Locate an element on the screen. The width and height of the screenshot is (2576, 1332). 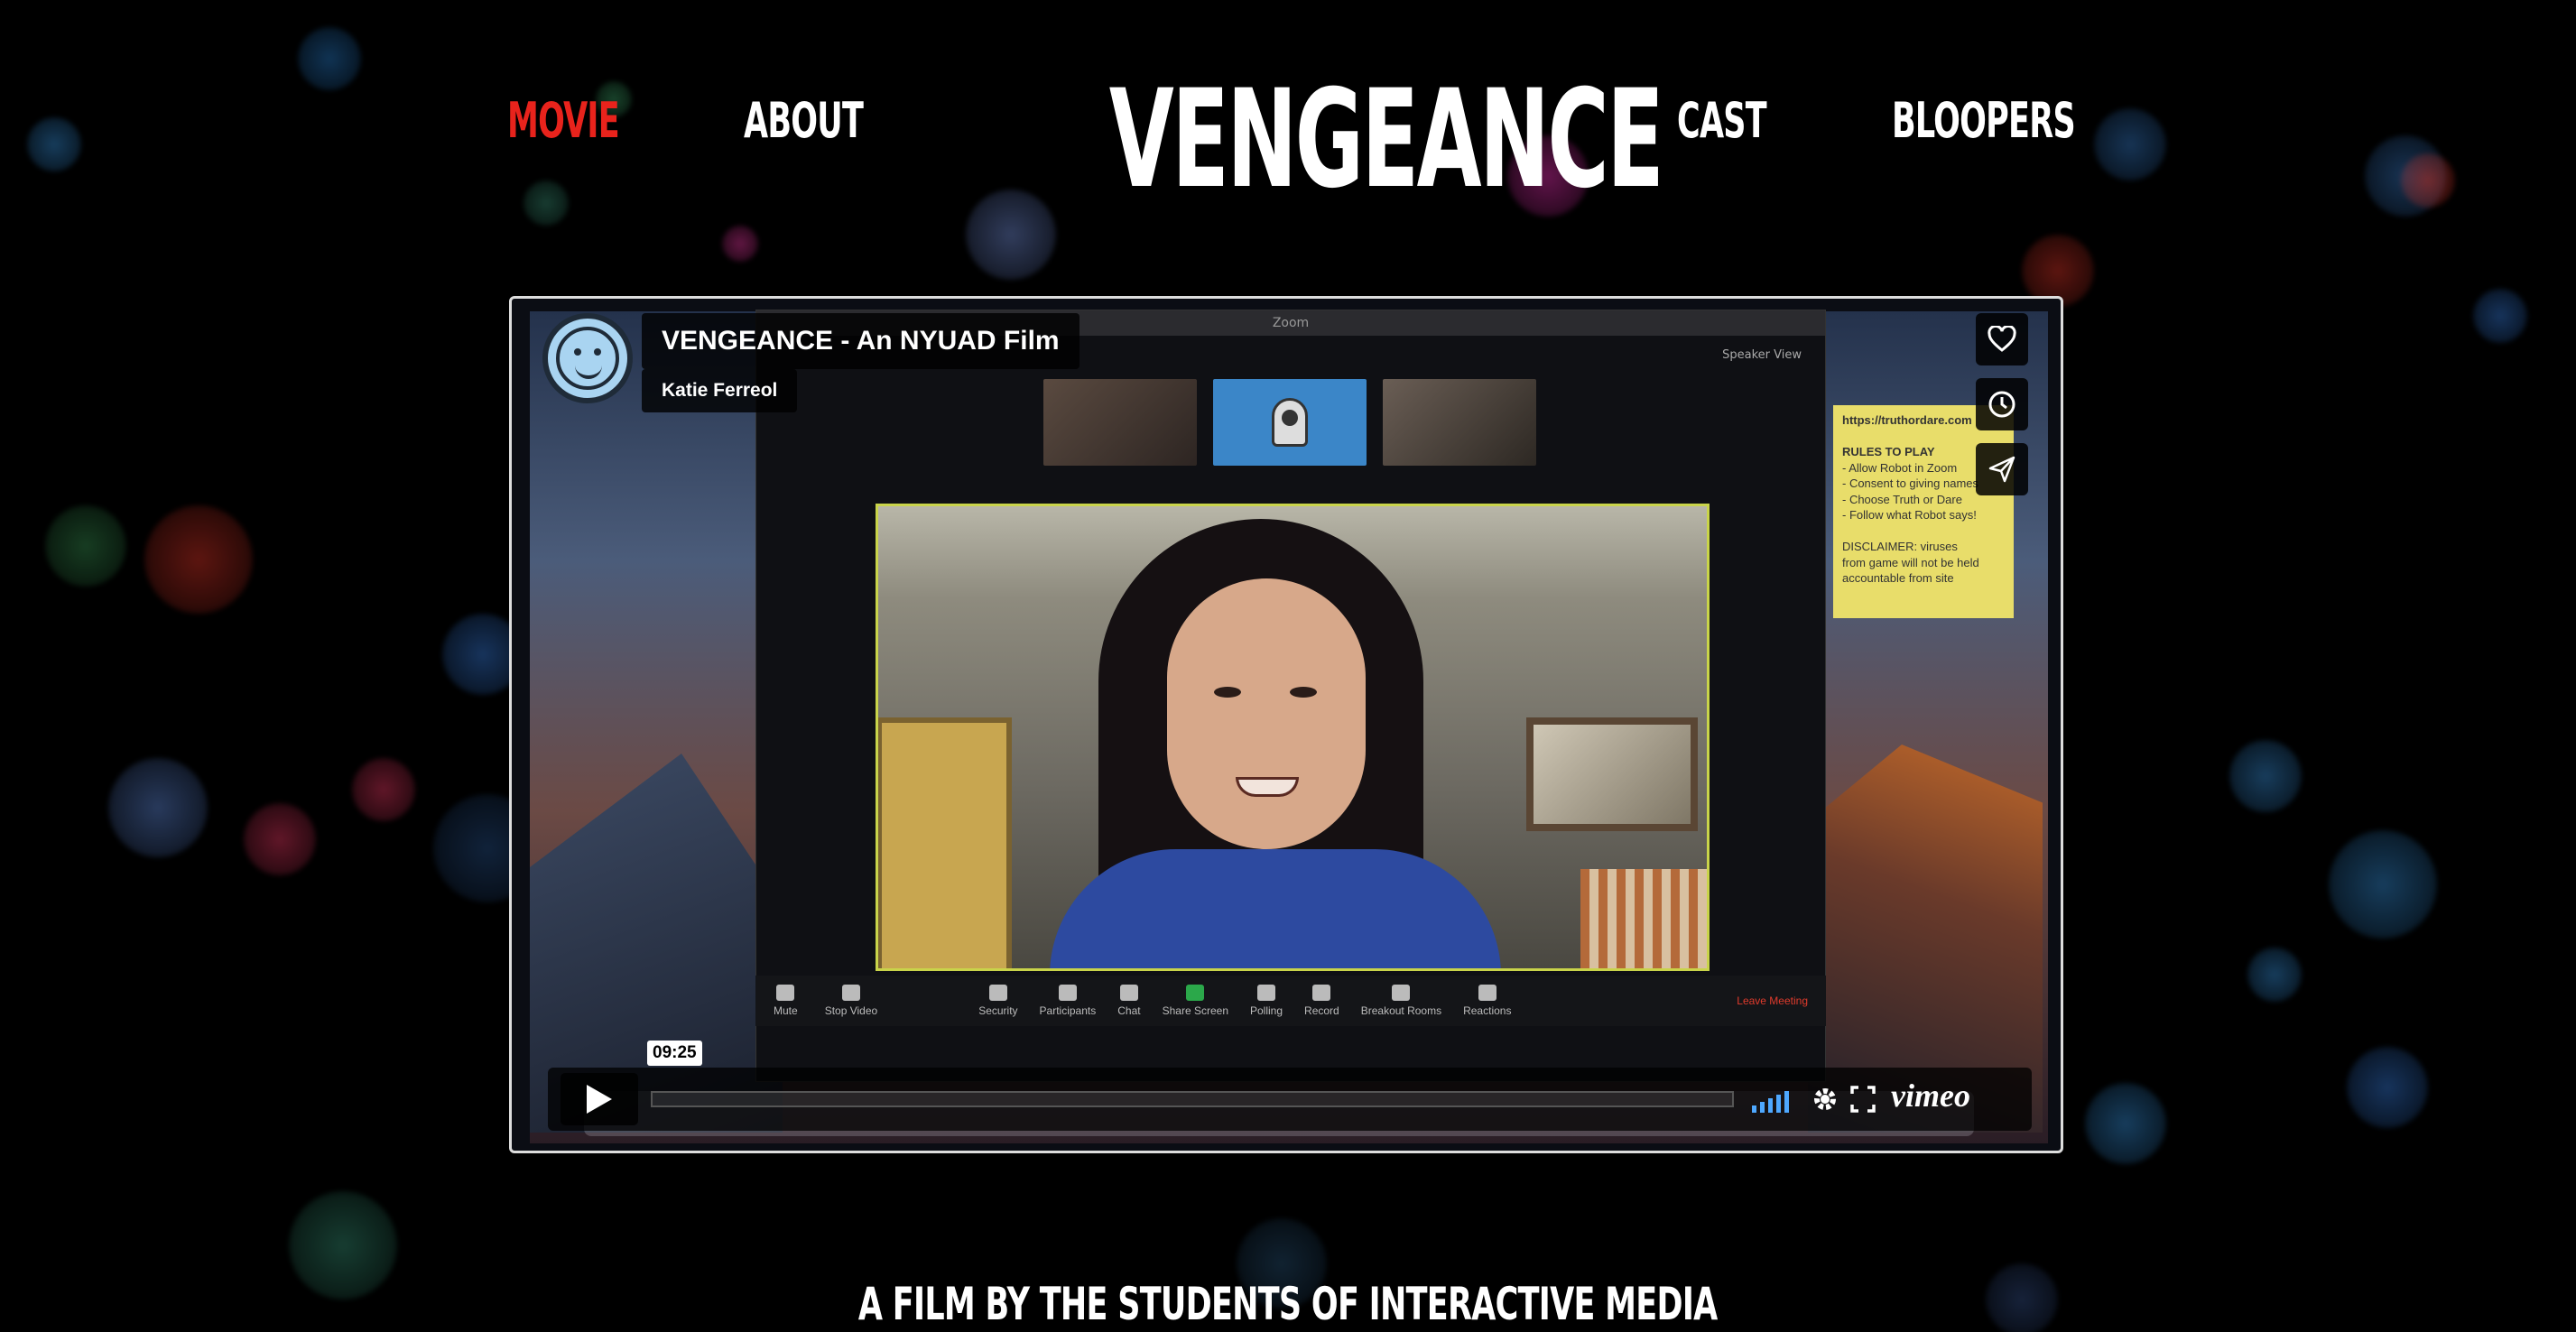
share-button is located at coordinates (2002, 469).